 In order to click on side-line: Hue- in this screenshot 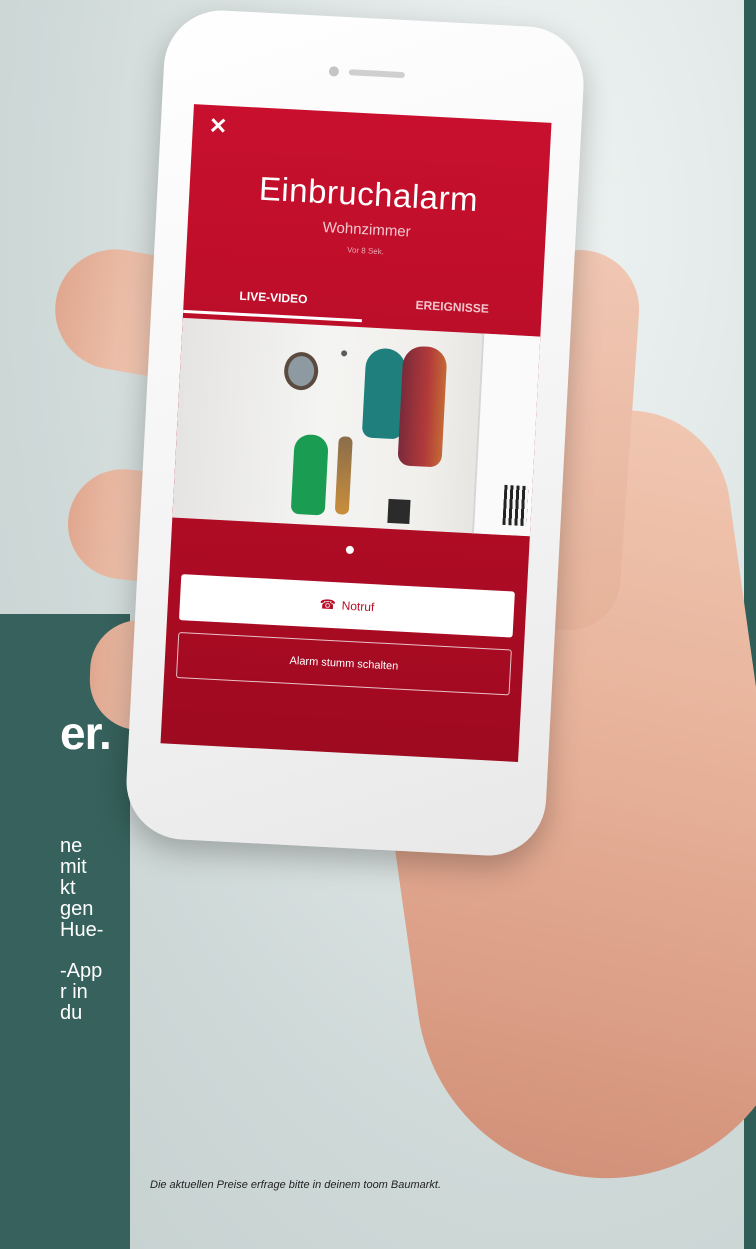, I will do `click(82, 930)`.